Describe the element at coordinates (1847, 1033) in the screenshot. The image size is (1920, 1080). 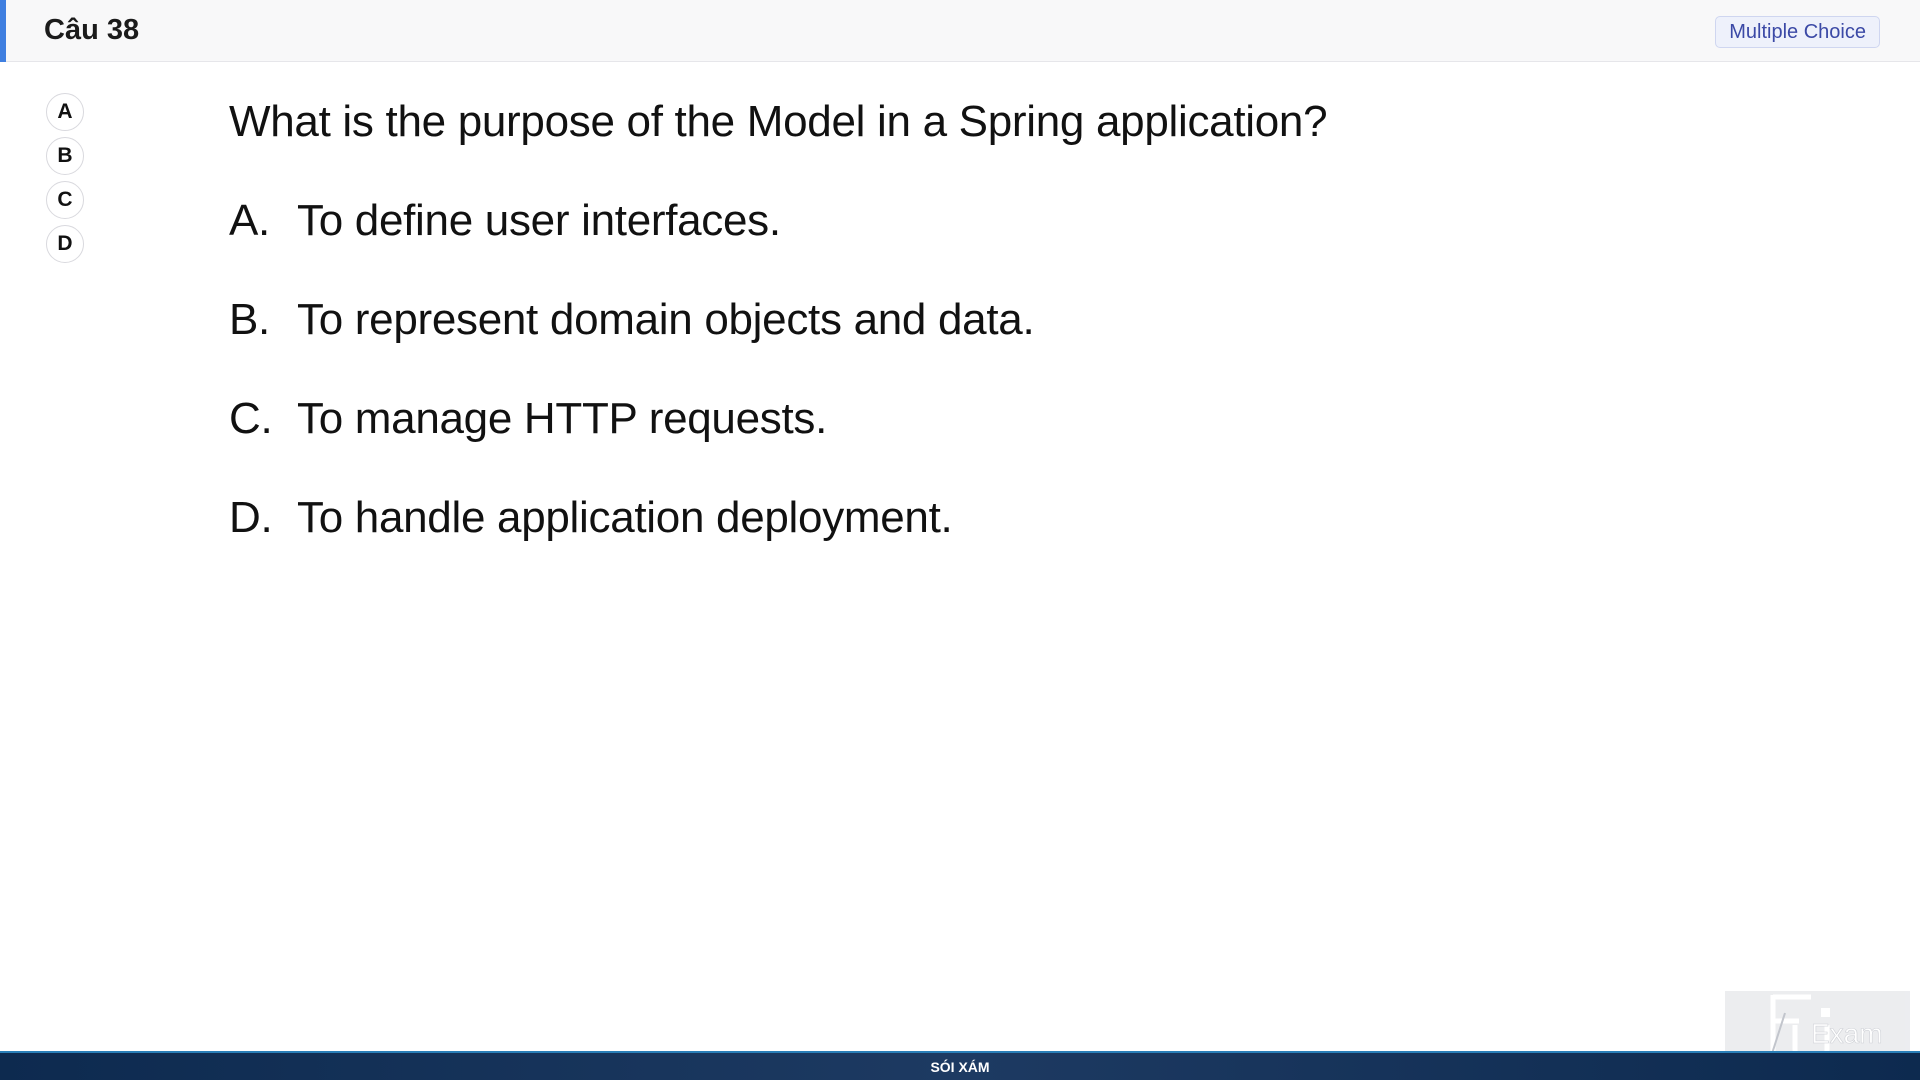
I see `logo-text: Exam` at that location.